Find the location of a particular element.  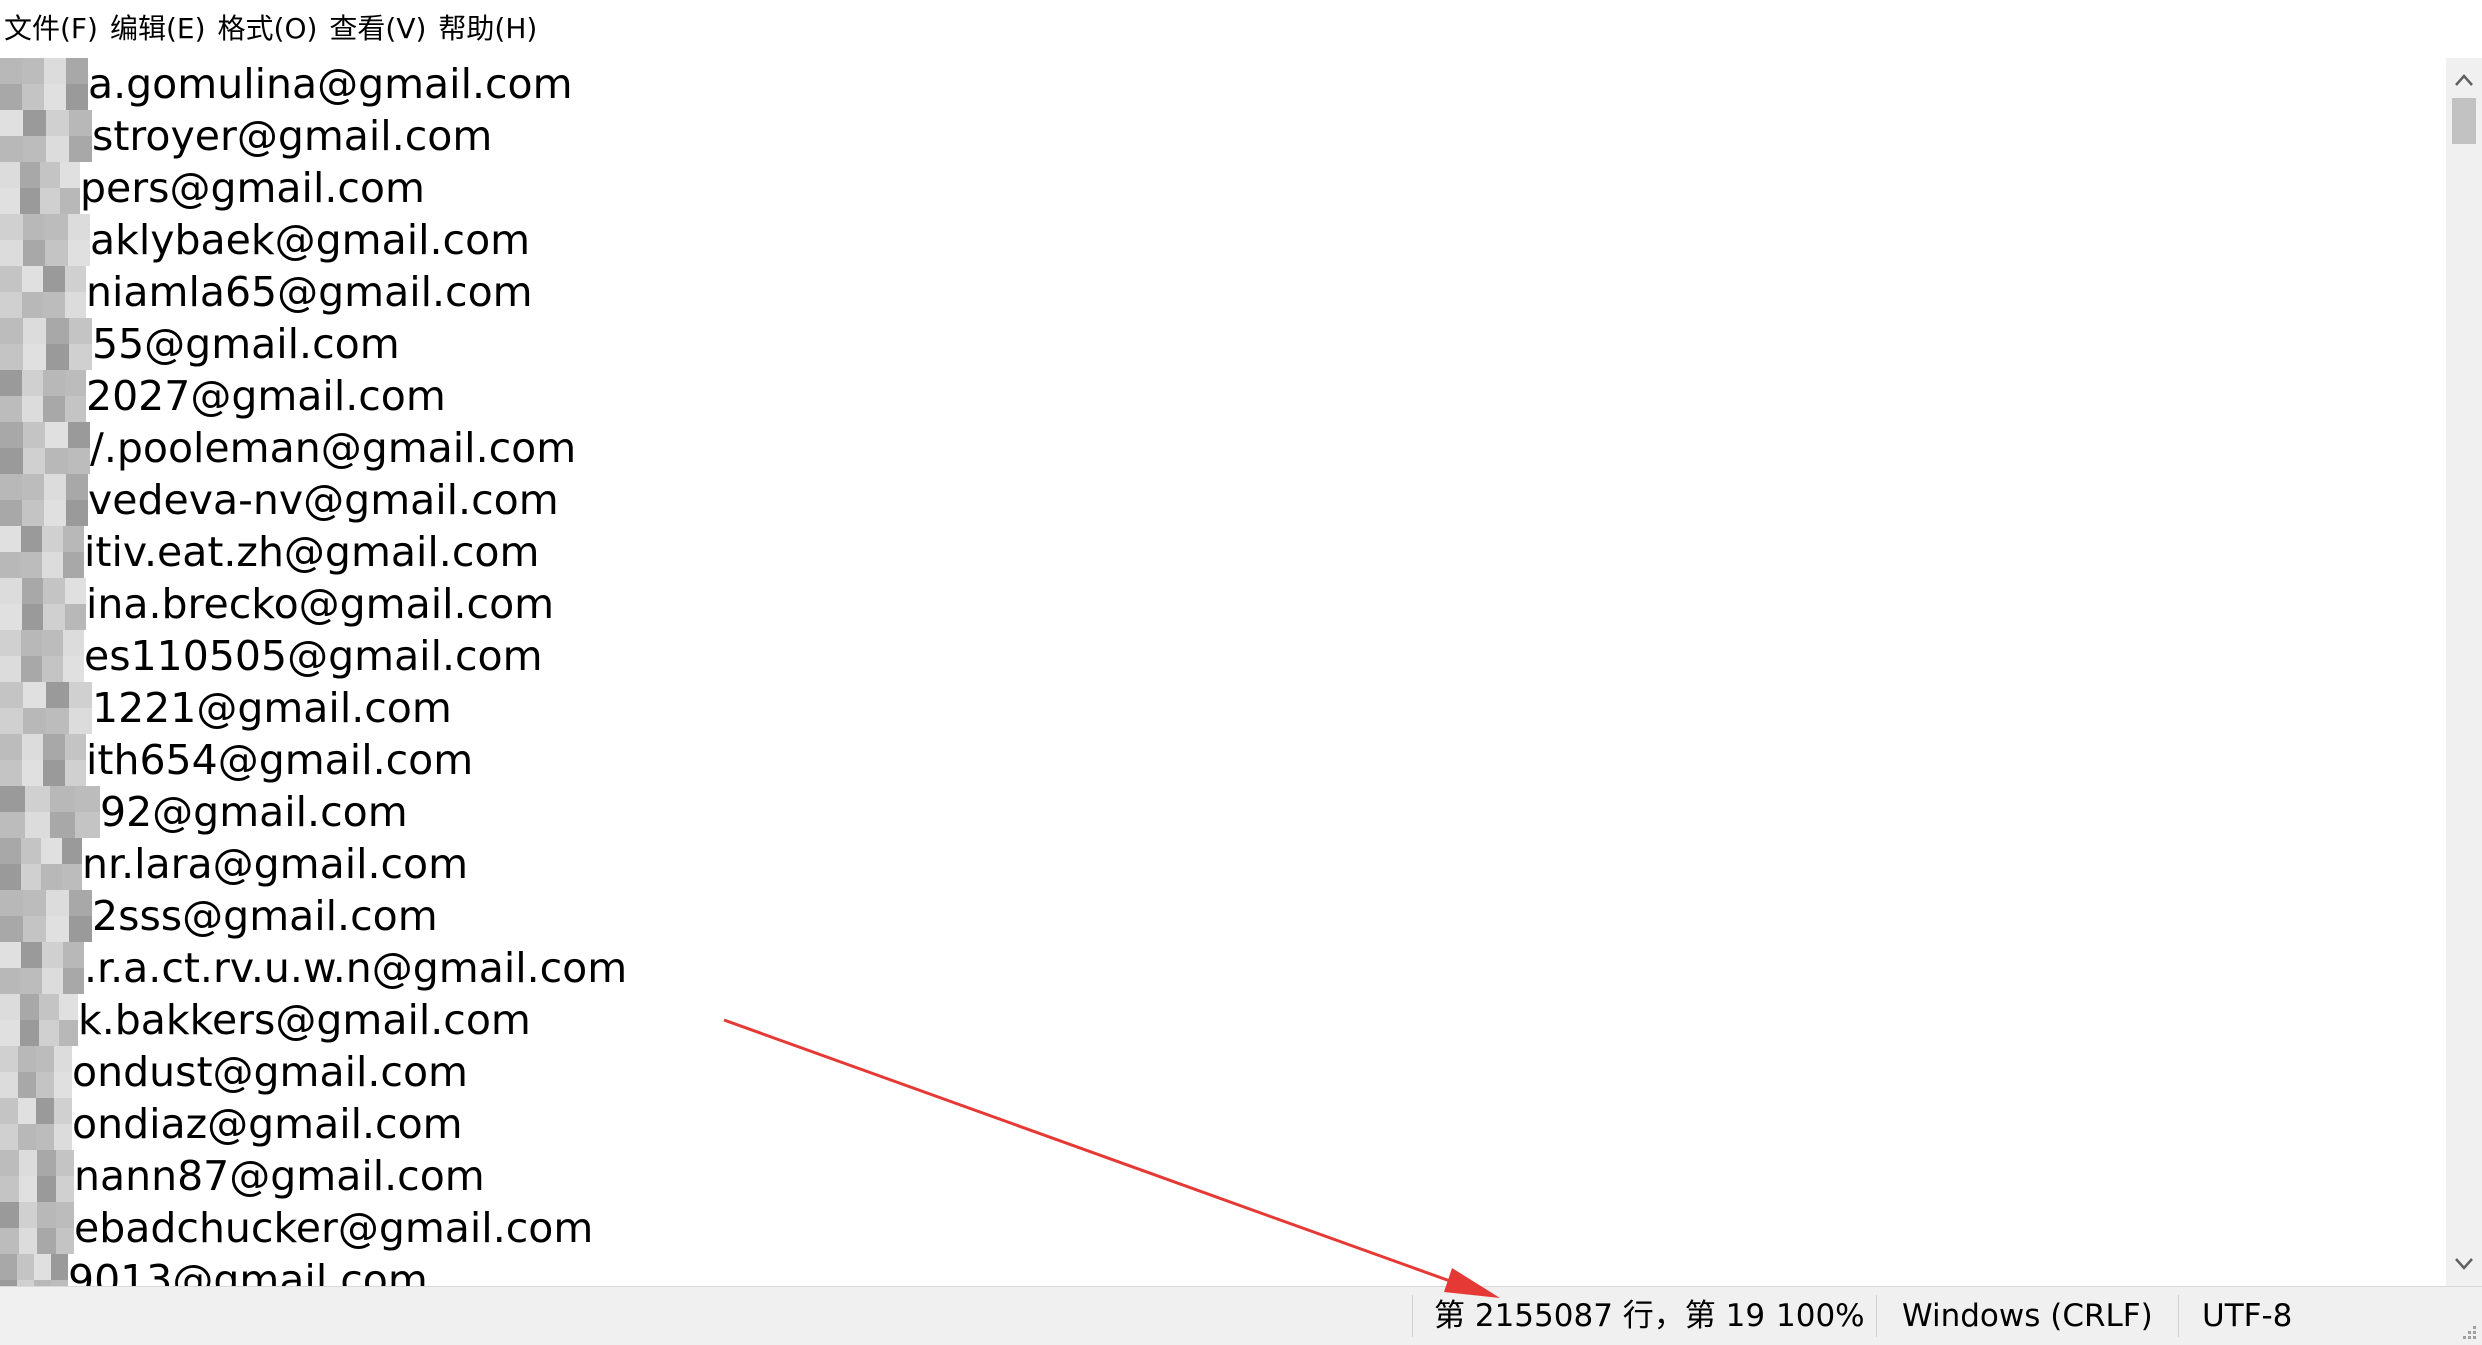

text-line: es110505@gmail.com is located at coordinates (313, 656).